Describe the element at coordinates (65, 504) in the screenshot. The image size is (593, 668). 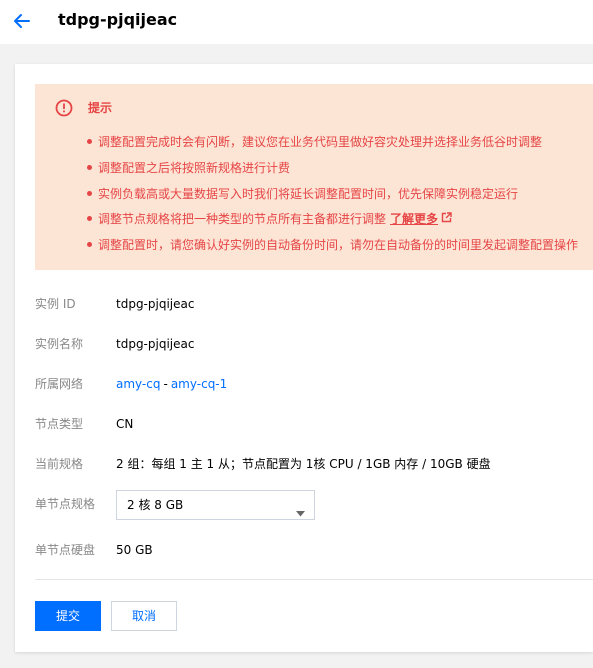
I see `node-spec-label: 单节点规格` at that location.